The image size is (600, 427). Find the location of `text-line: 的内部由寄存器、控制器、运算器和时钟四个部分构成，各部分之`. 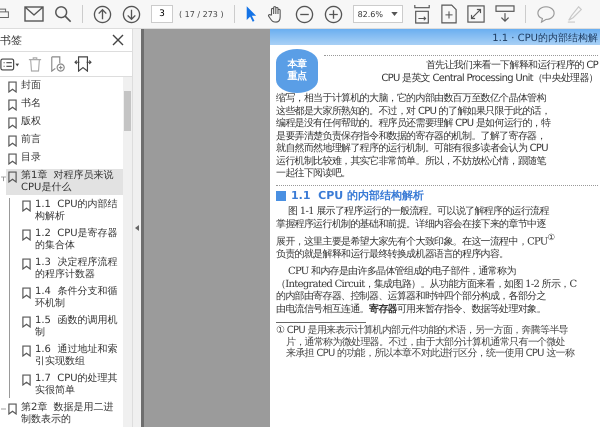

text-line: 的内部由寄存器、控制器、运算器和时钟四个部分构成，各部分之 is located at coordinates (411, 297).